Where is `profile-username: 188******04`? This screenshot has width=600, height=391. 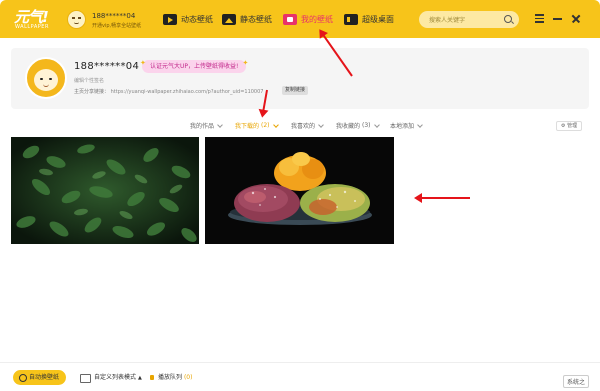
profile-username: 188******04 is located at coordinates (107, 66).